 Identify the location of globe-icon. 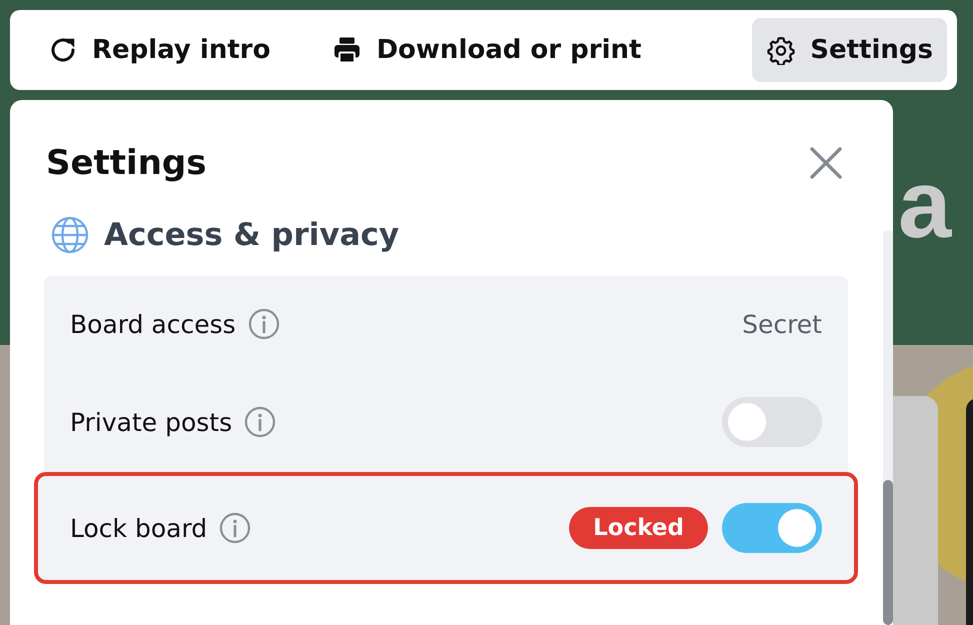
(70, 235).